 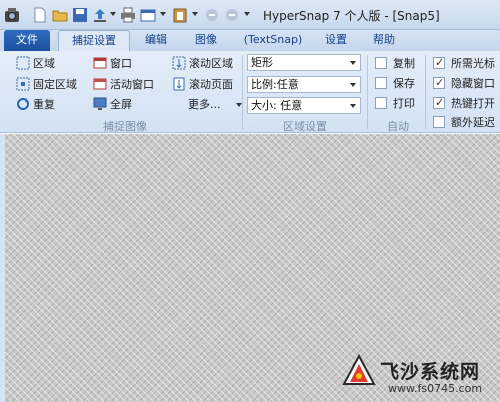 What do you see at coordinates (132, 84) in the screenshot?
I see `capture-active-window-label: 活动窗口` at bounding box center [132, 84].